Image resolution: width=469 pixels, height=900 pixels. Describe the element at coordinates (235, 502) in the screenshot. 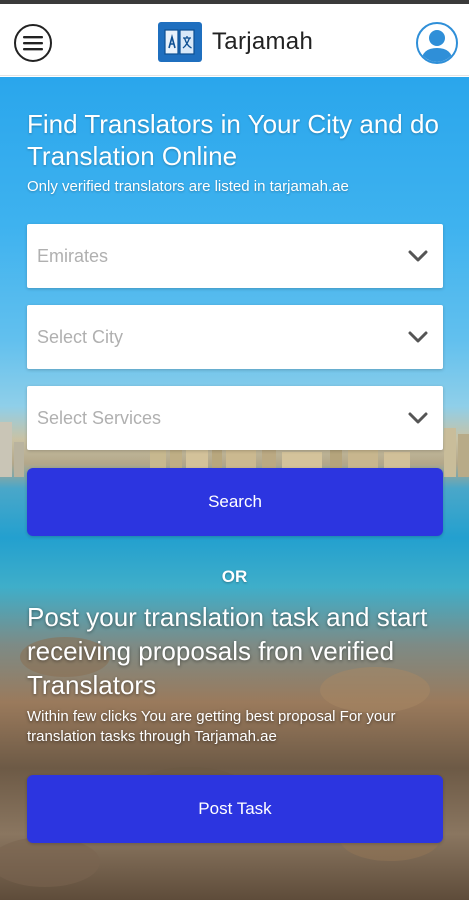

I see `search-button: Search` at that location.